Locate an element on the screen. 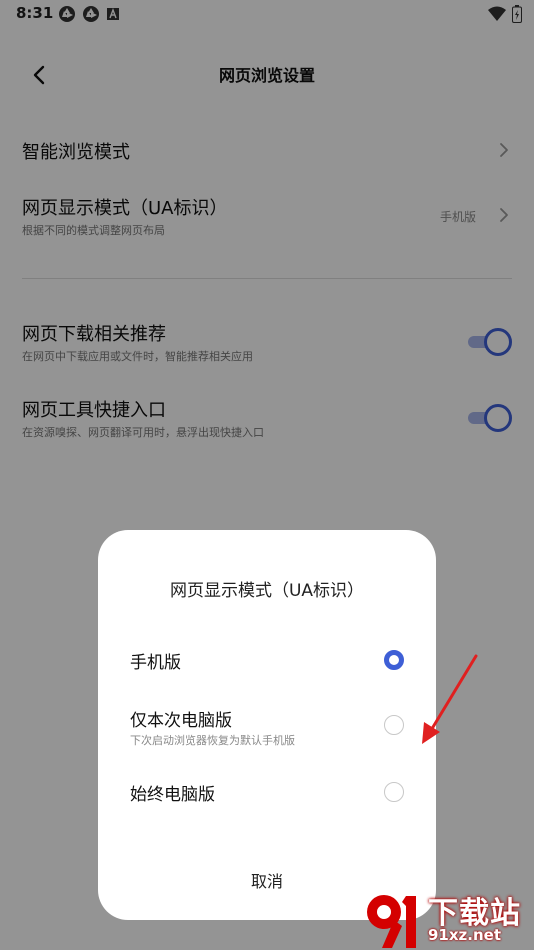 This screenshot has width=534, height=950. option-desktop-once: 仅本次电脑版 下次启动浏览器恢复为默认手机版 is located at coordinates (267, 727).